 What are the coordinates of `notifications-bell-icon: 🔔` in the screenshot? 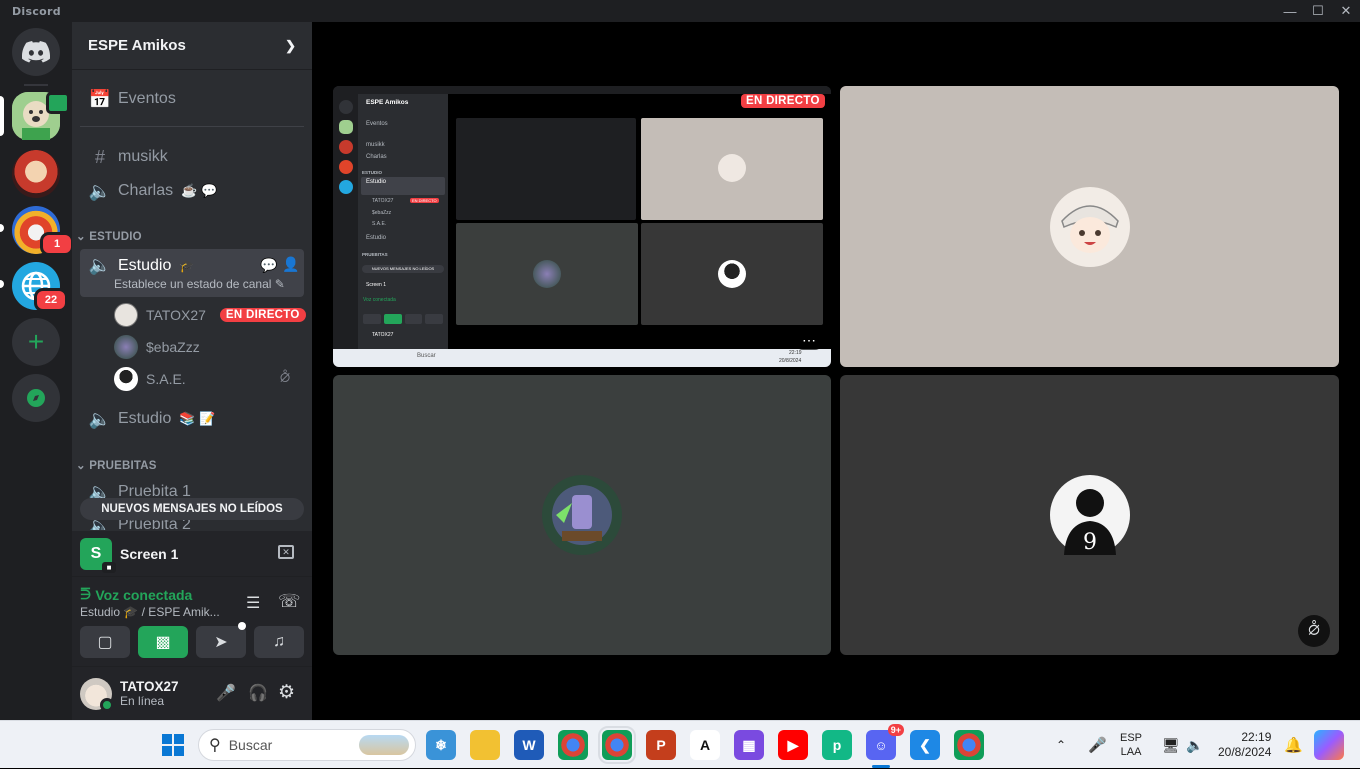 It's located at (1293, 745).